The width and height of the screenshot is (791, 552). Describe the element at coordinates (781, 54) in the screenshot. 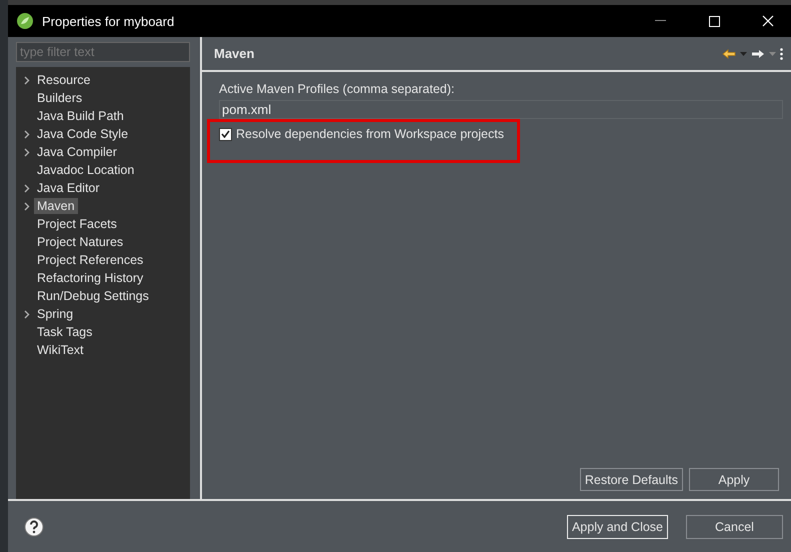

I see `more-options-icon` at that location.